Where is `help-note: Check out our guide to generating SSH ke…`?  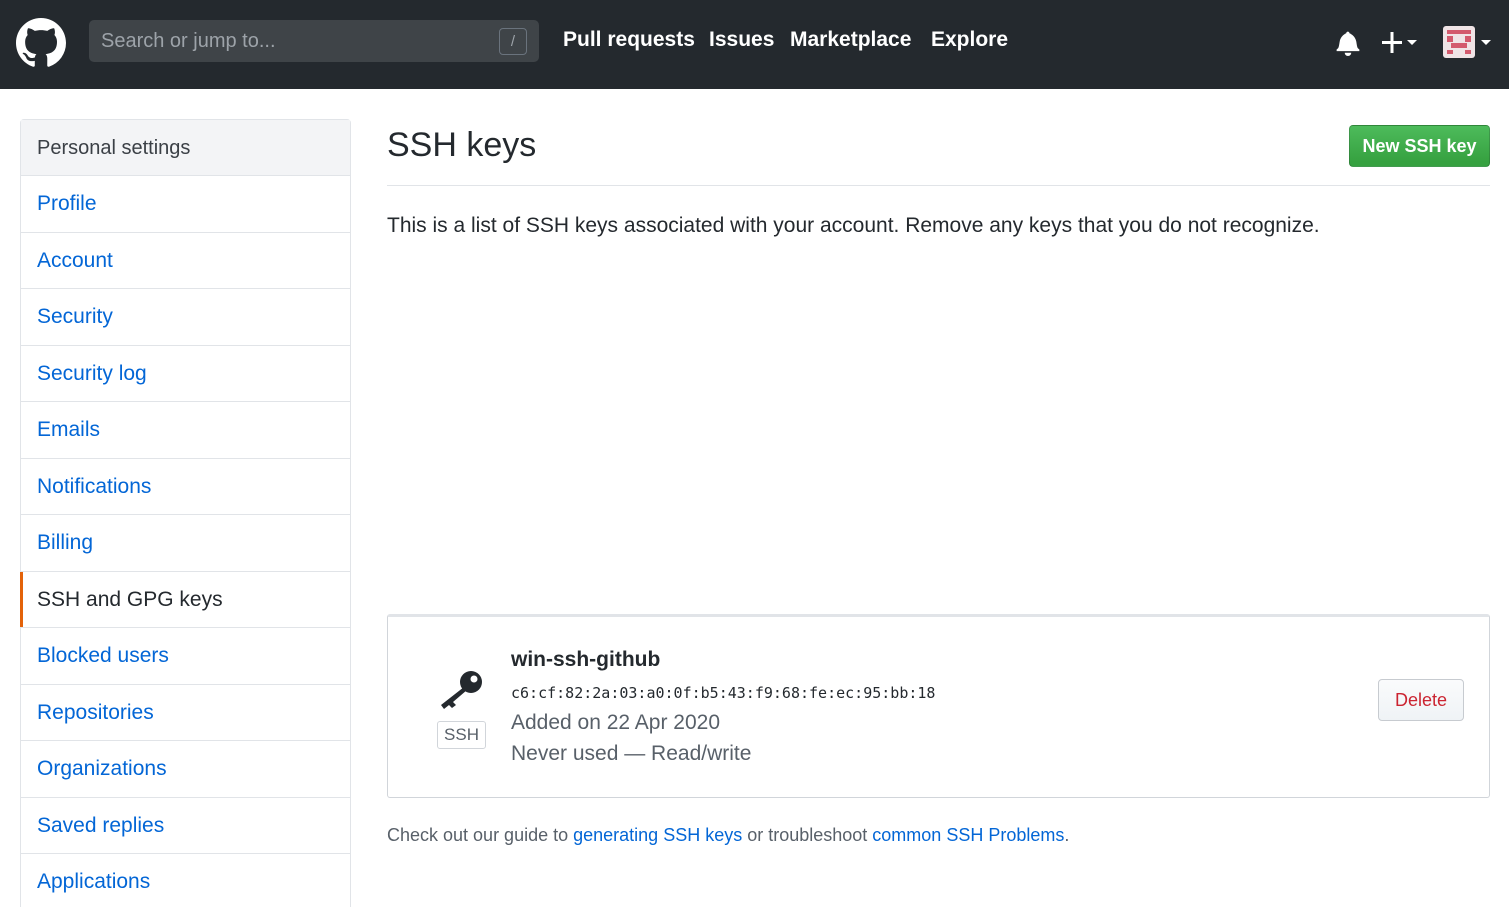
help-note: Check out our guide to generating SSH ke… is located at coordinates (728, 835).